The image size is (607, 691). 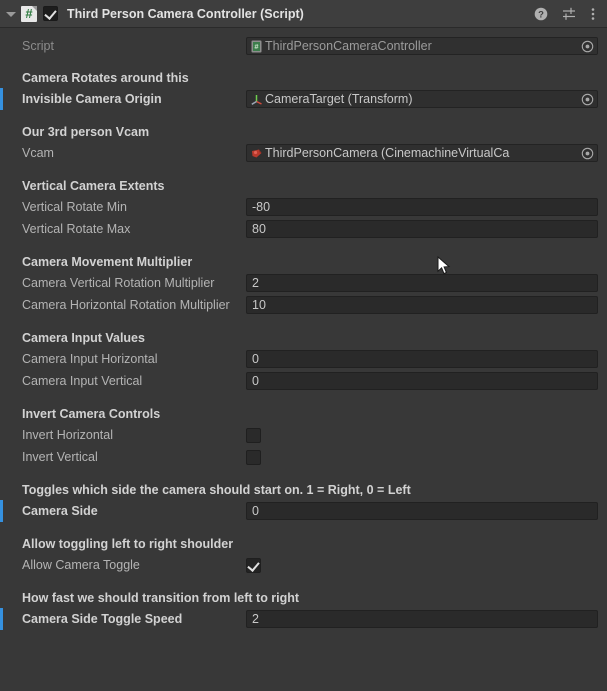 I want to click on property-label-invert-horizontal: Invert Horizontal, so click(x=68, y=435).